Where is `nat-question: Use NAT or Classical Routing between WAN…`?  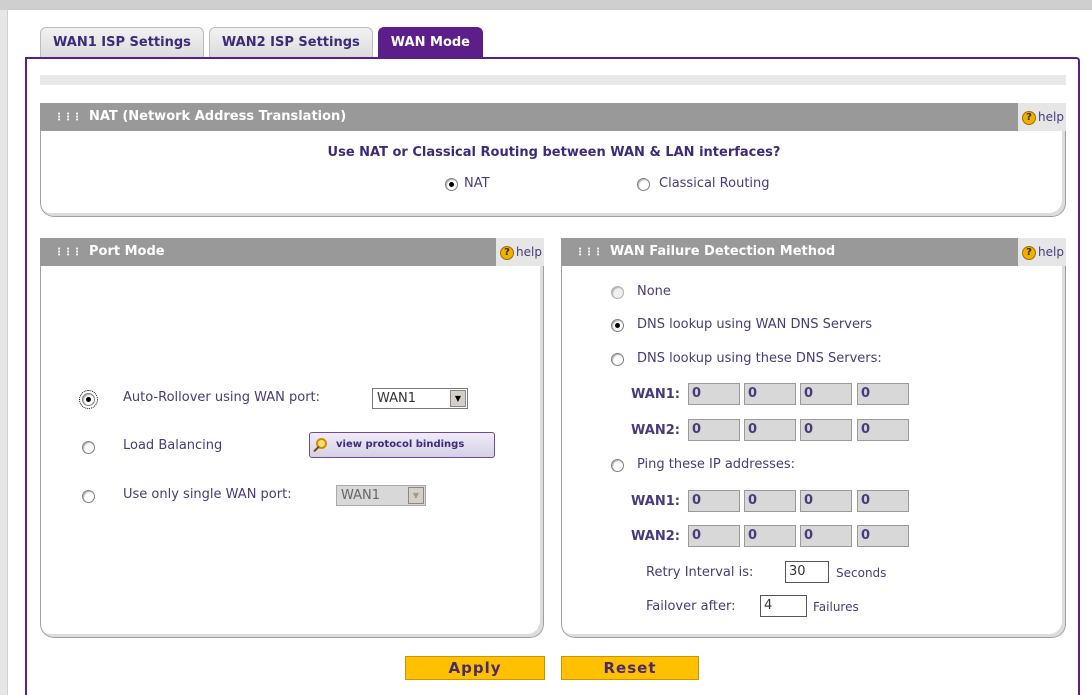 nat-question: Use NAT or Classical Routing between WAN… is located at coordinates (554, 152).